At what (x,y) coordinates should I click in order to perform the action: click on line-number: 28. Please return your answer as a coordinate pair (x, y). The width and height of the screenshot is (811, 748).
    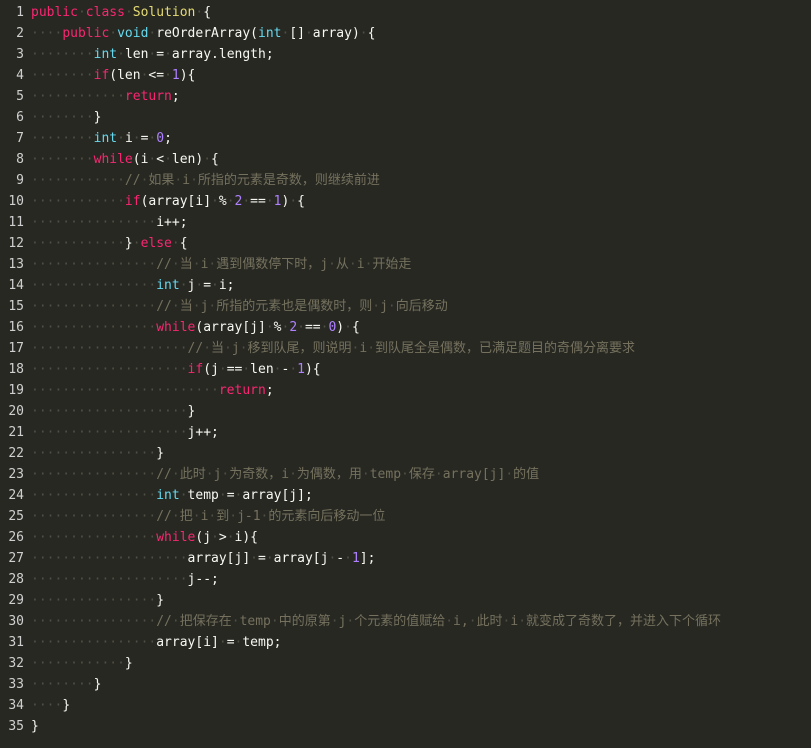
    Looking at the image, I should click on (16, 579).